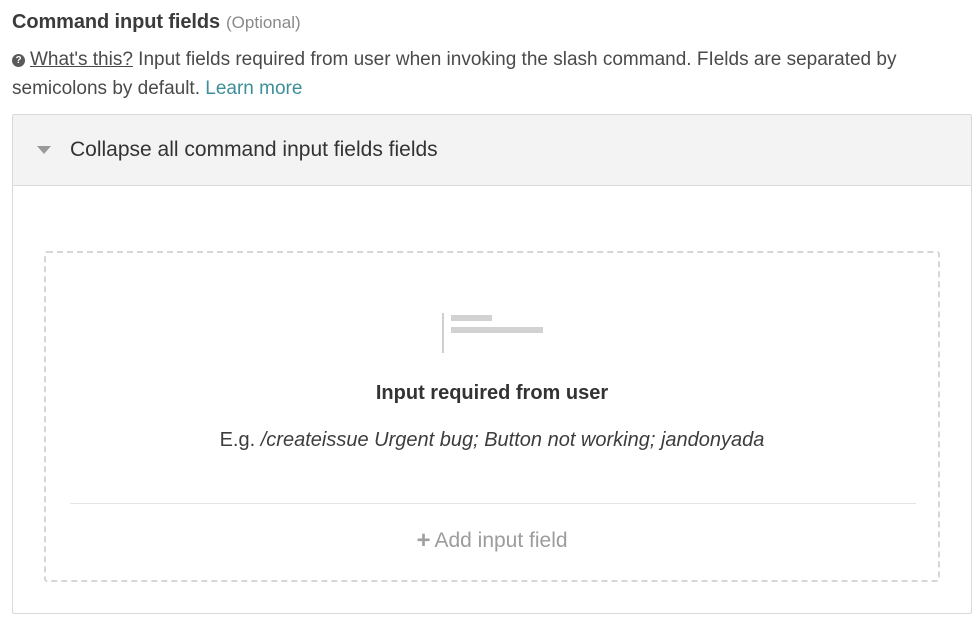 Image resolution: width=980 pixels, height=624 pixels. Describe the element at coordinates (116, 22) in the screenshot. I see `section-title: Command input fields` at that location.